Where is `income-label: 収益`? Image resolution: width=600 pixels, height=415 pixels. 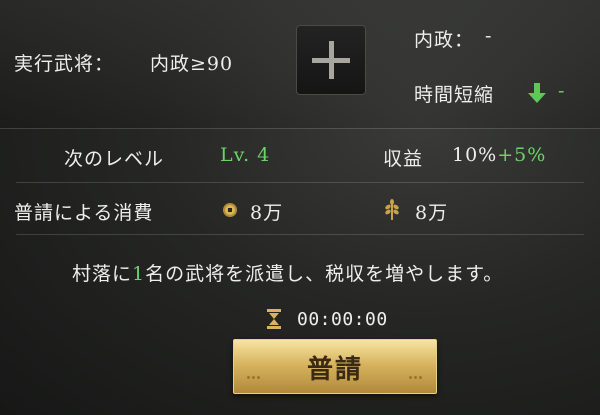 income-label: 収益 is located at coordinates (403, 159).